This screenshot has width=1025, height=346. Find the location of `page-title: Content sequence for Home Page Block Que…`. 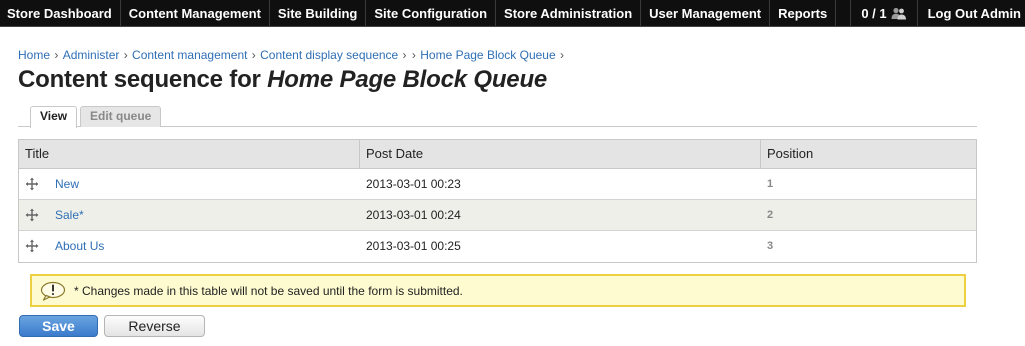

page-title: Content sequence for Home Page Block Que… is located at coordinates (282, 80).